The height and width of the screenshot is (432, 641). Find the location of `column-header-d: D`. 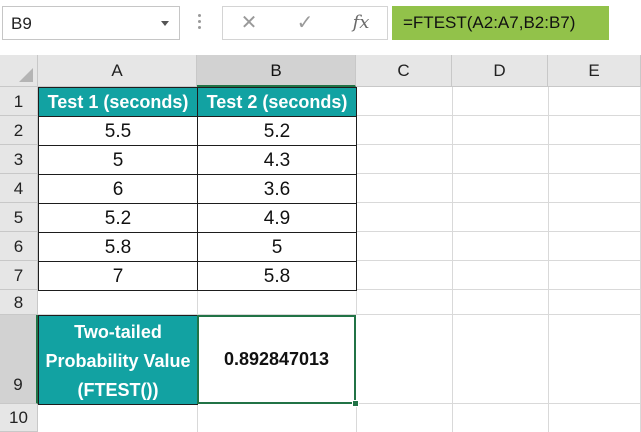

column-header-d: D is located at coordinates (500, 71).